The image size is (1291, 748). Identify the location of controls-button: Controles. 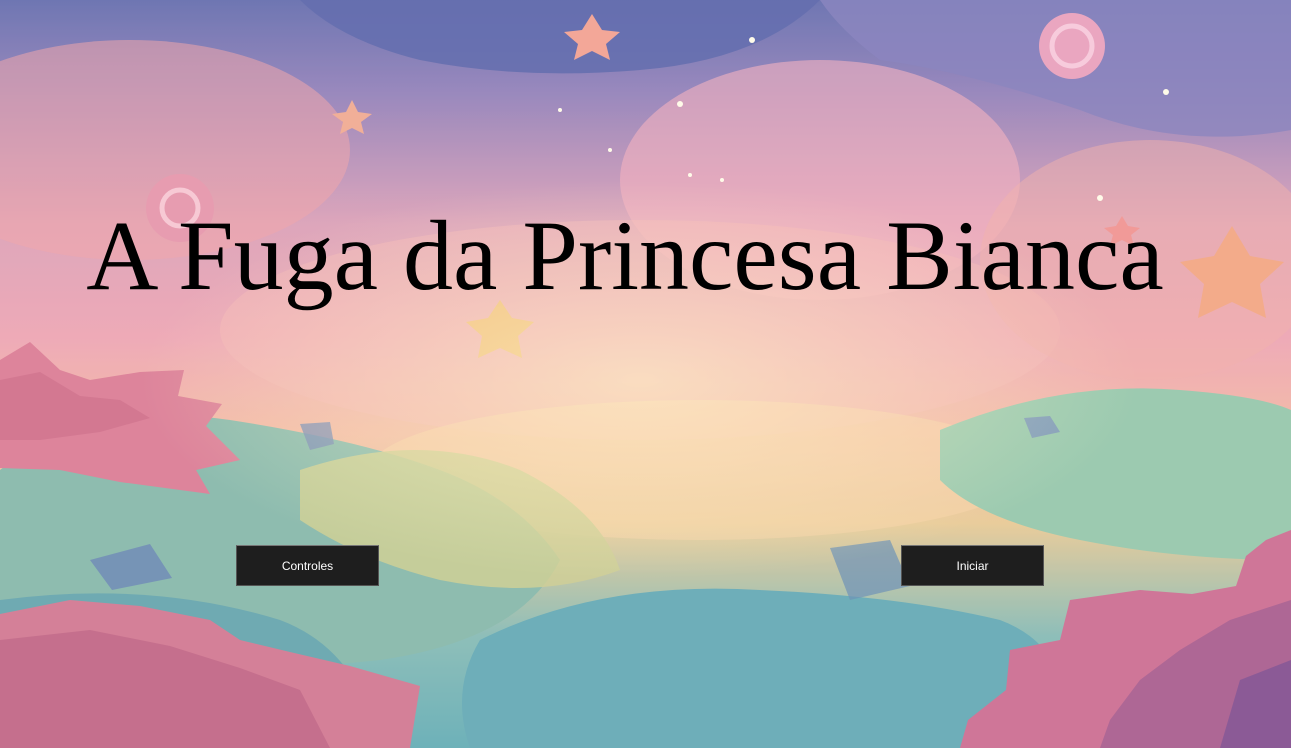
(307, 565).